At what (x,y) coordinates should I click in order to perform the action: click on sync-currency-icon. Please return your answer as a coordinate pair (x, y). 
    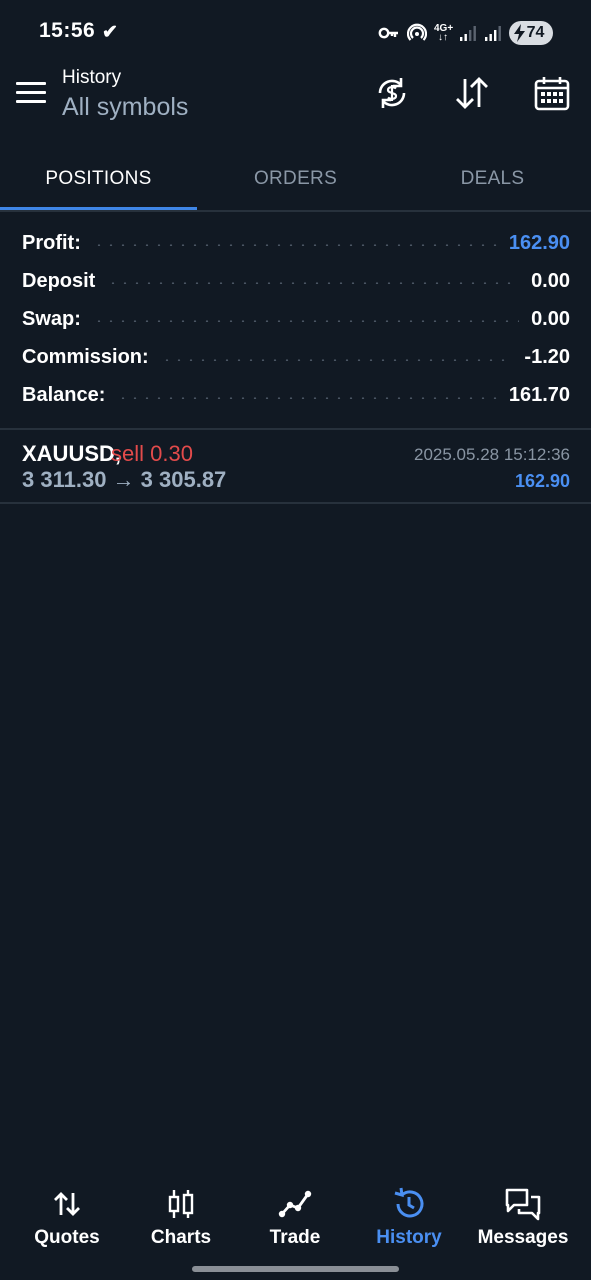
    Looking at the image, I should click on (392, 93).